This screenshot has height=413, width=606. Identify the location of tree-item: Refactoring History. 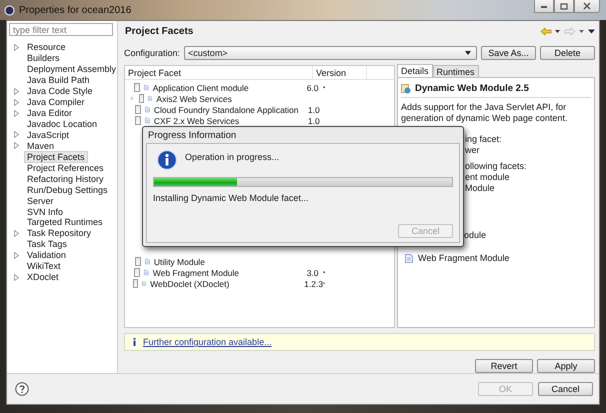
(57, 178).